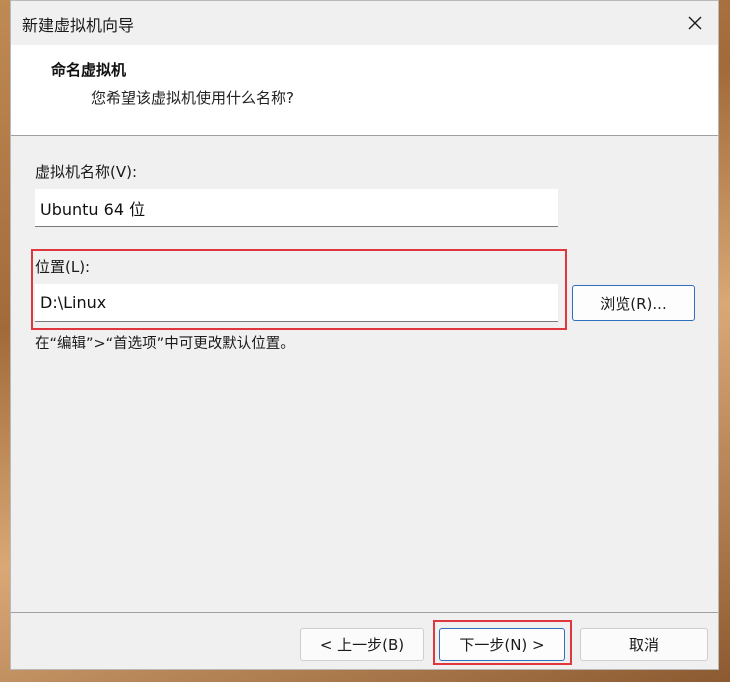 The height and width of the screenshot is (682, 730). I want to click on close-button, so click(695, 23).